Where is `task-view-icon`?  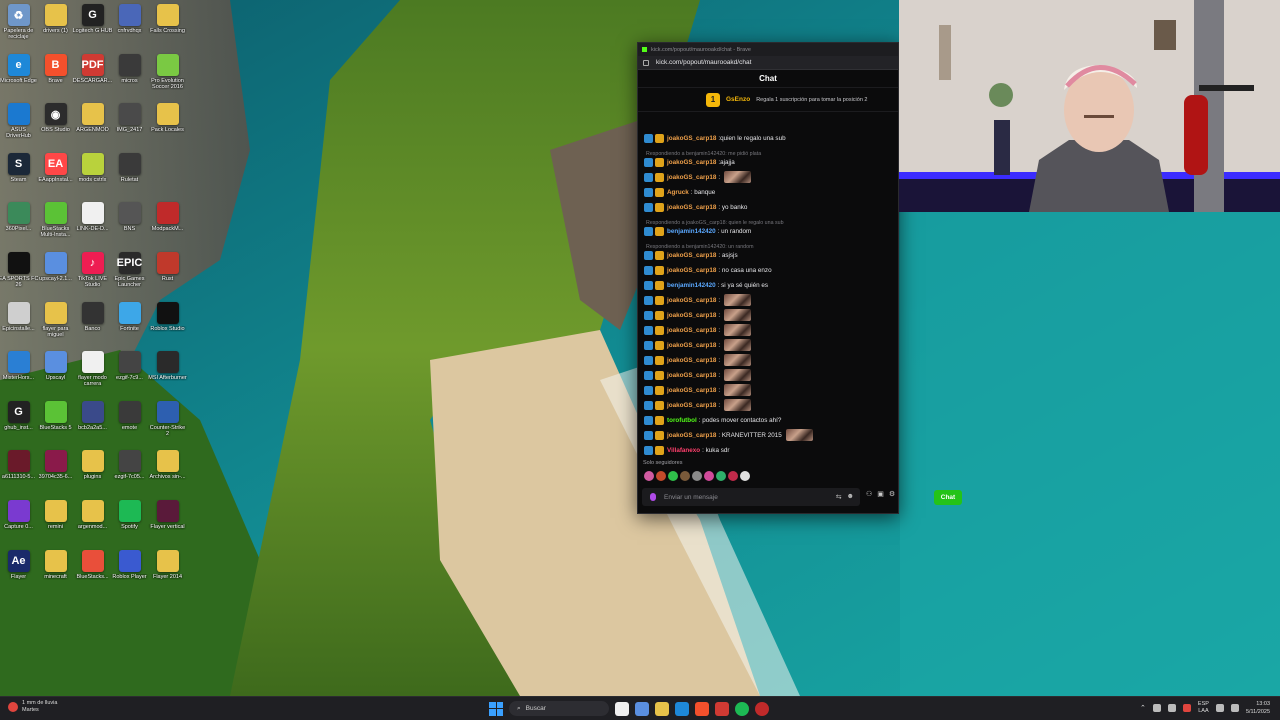
task-view-icon is located at coordinates (622, 708).